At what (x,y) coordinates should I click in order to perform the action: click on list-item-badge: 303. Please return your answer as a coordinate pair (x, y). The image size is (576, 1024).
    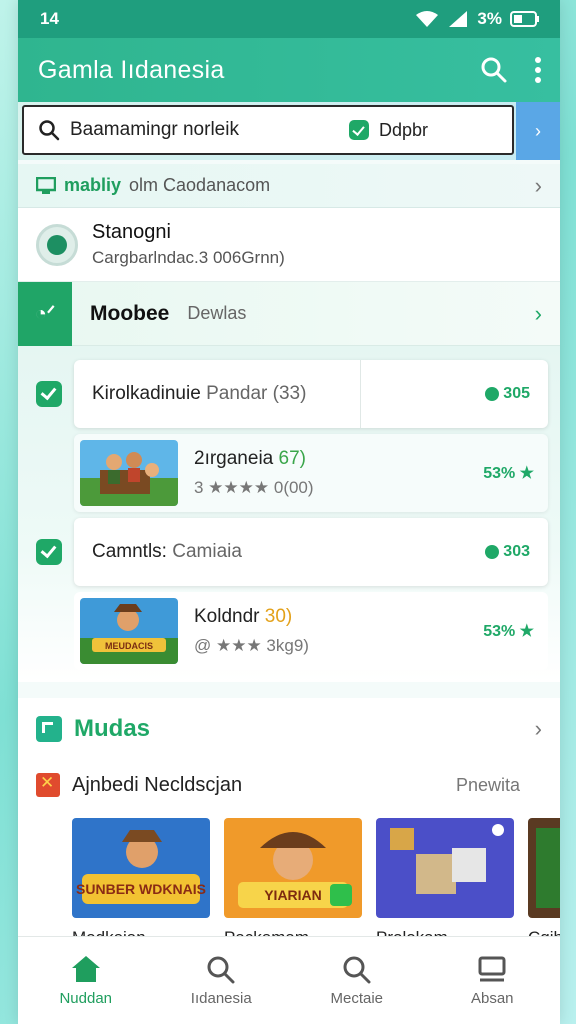
    Looking at the image, I should click on (507, 552).